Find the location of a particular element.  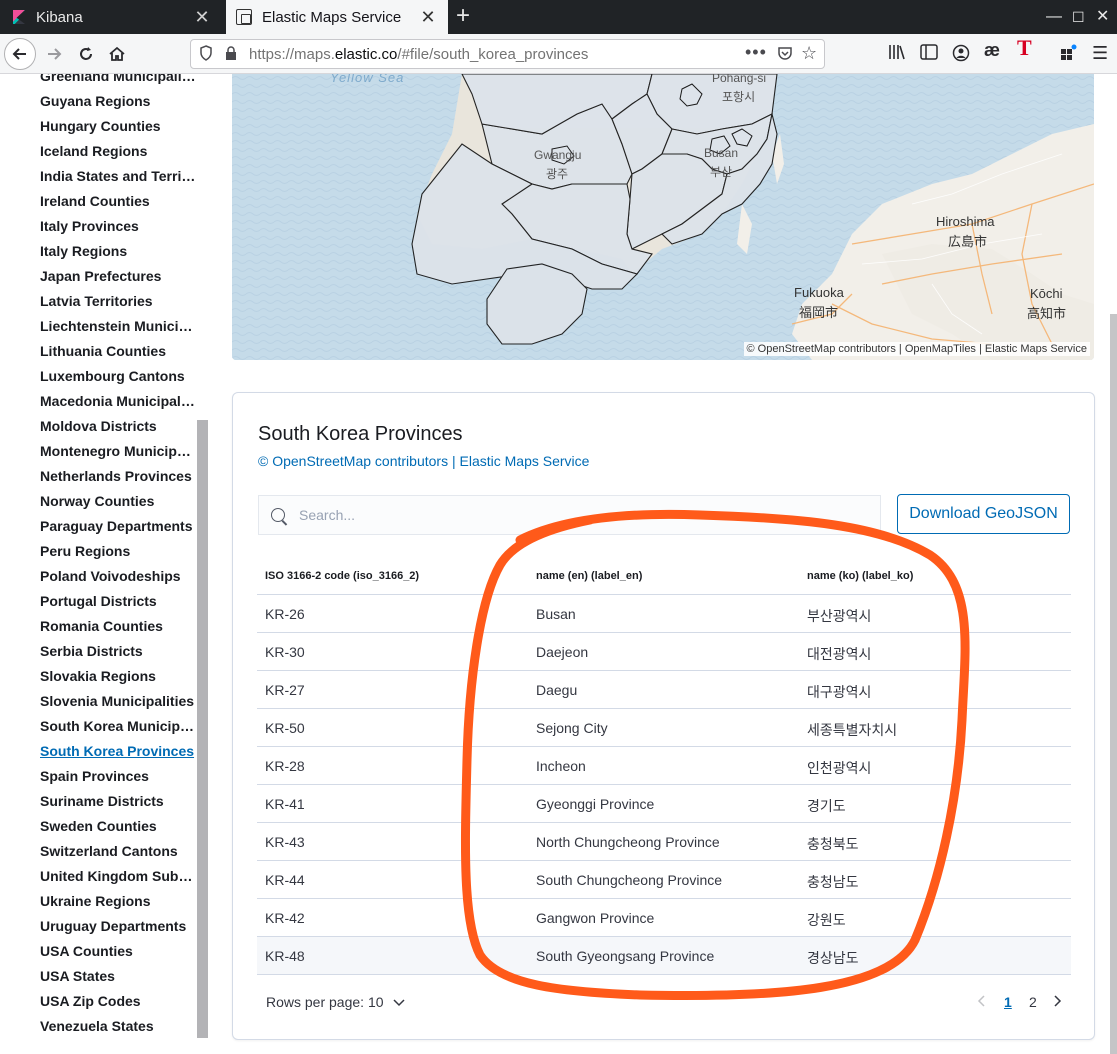

sidebar-item: USA Counties is located at coordinates (118, 951).